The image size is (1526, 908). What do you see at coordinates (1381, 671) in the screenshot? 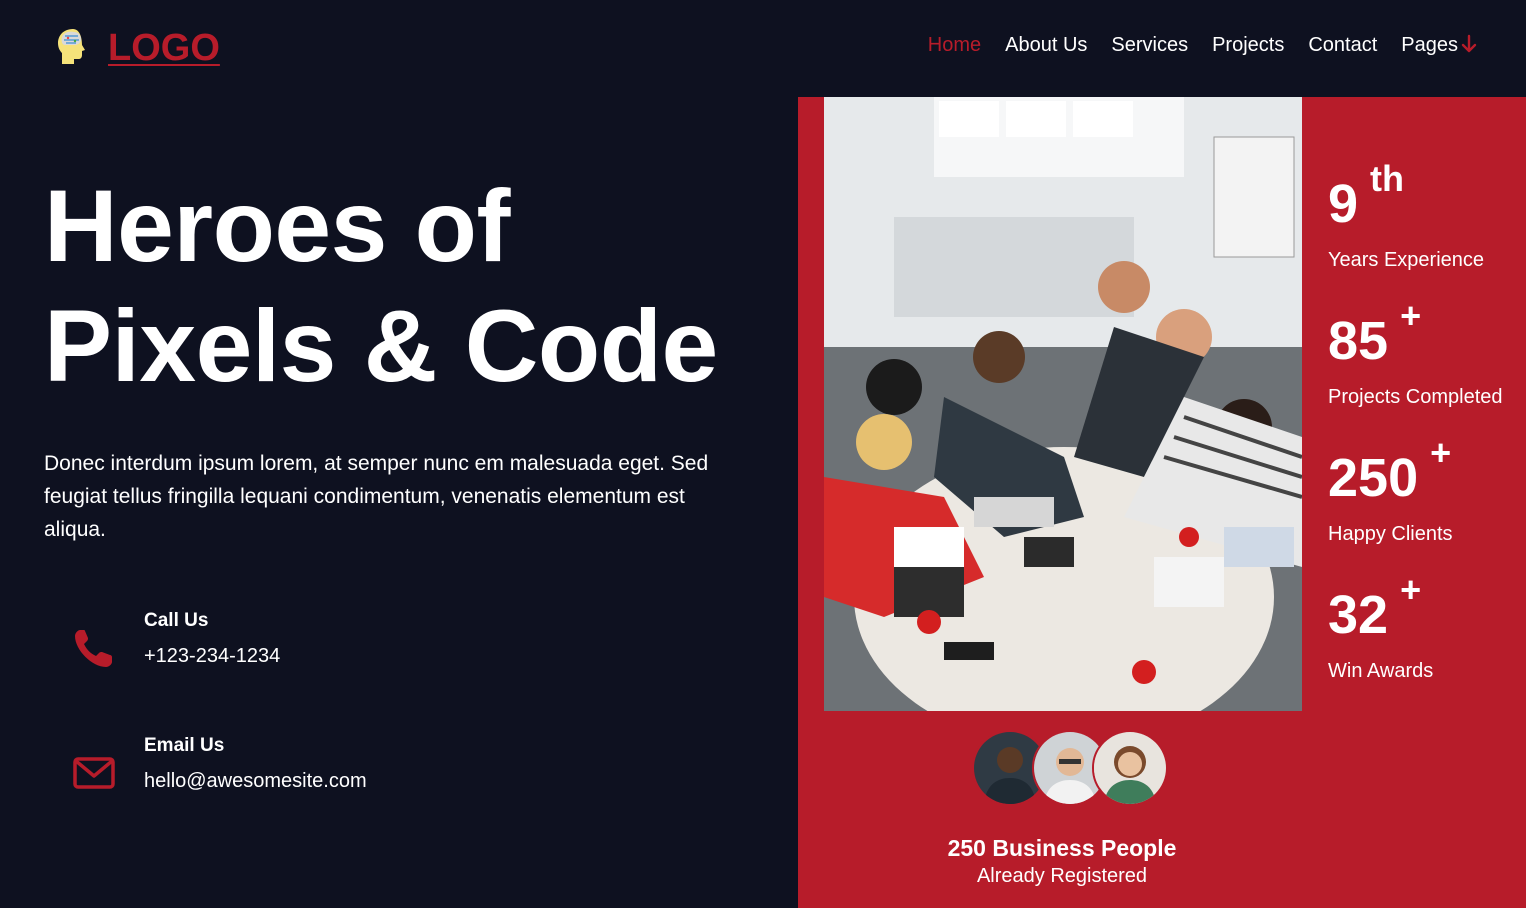
I see `stat-label: Win Awards` at bounding box center [1381, 671].